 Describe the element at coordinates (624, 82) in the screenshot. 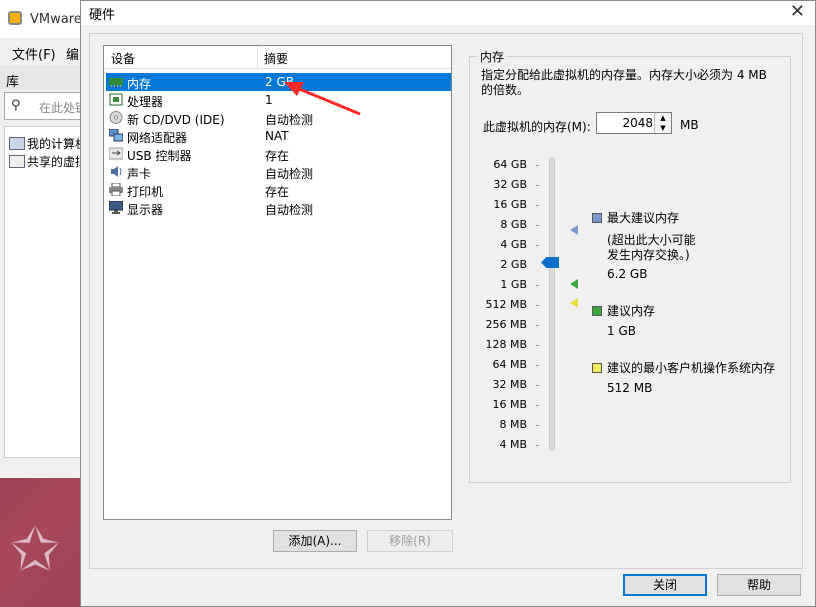

I see `memory-description: 指定分配给此虚拟机的内存量。内存大小必须为 4 MB 的倍数。` at that location.